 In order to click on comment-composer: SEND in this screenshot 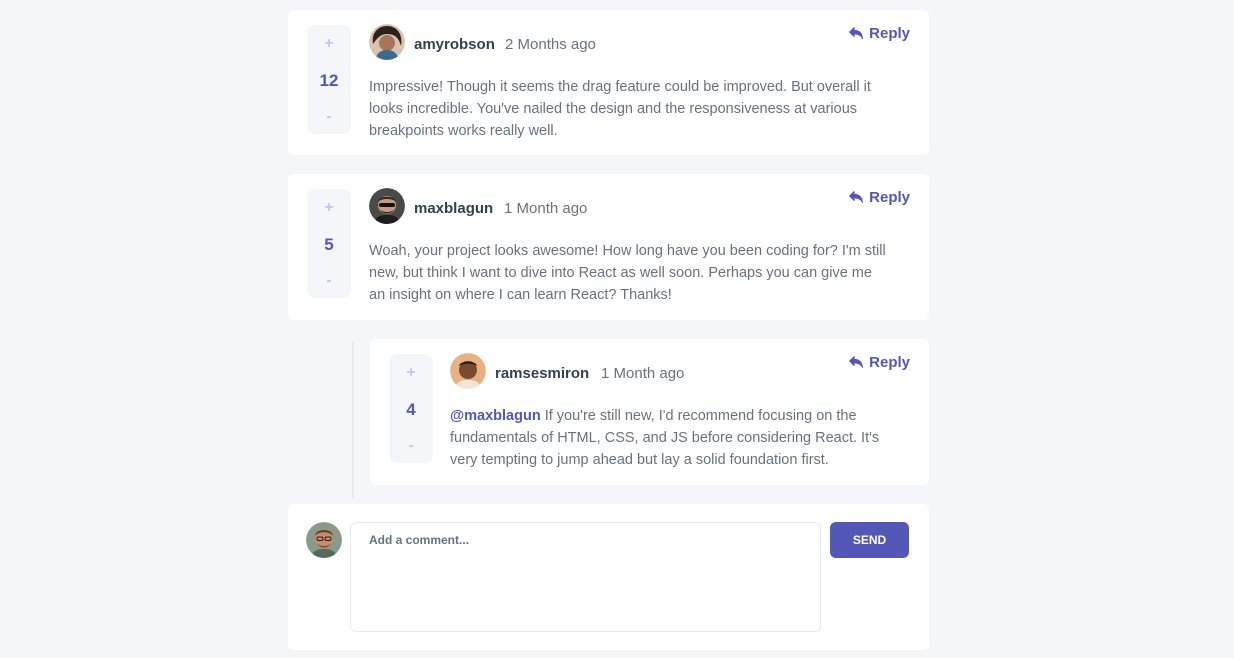, I will do `click(608, 577)`.